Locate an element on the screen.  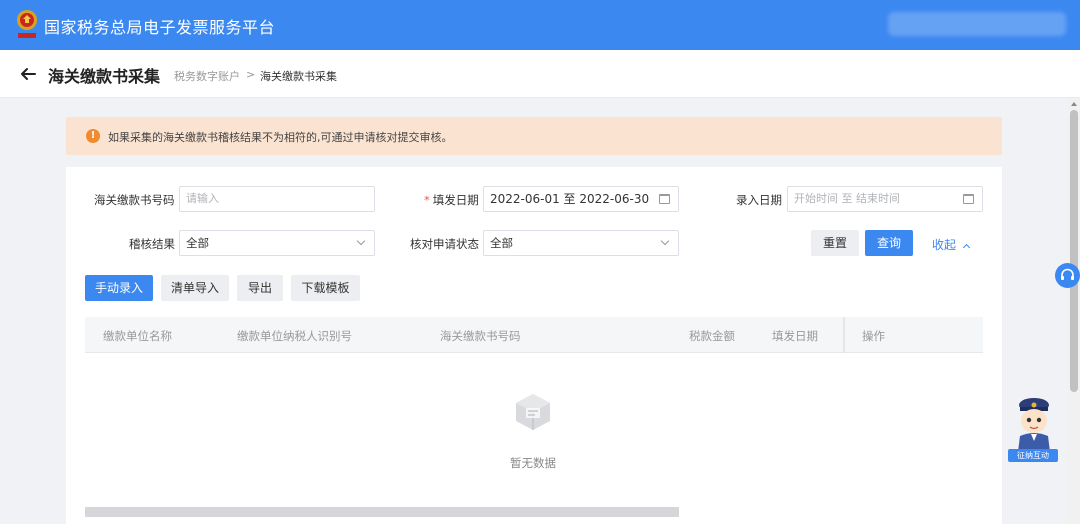
reset-button: 重置 is located at coordinates (835, 243).